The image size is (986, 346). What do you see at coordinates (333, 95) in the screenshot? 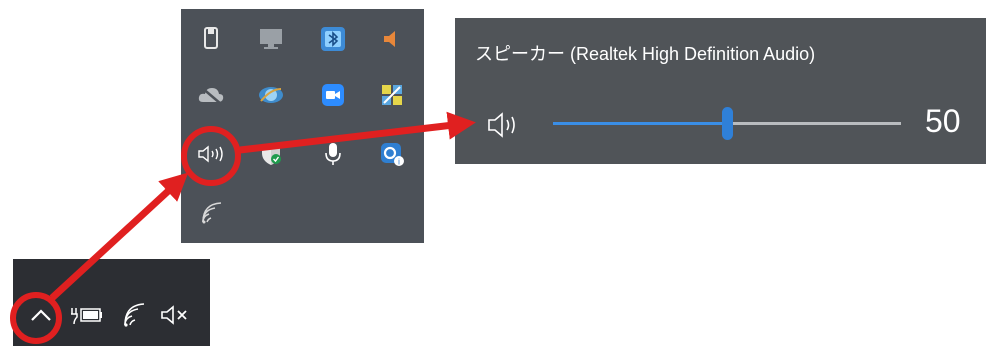
I see `zoom-camera-icon` at bounding box center [333, 95].